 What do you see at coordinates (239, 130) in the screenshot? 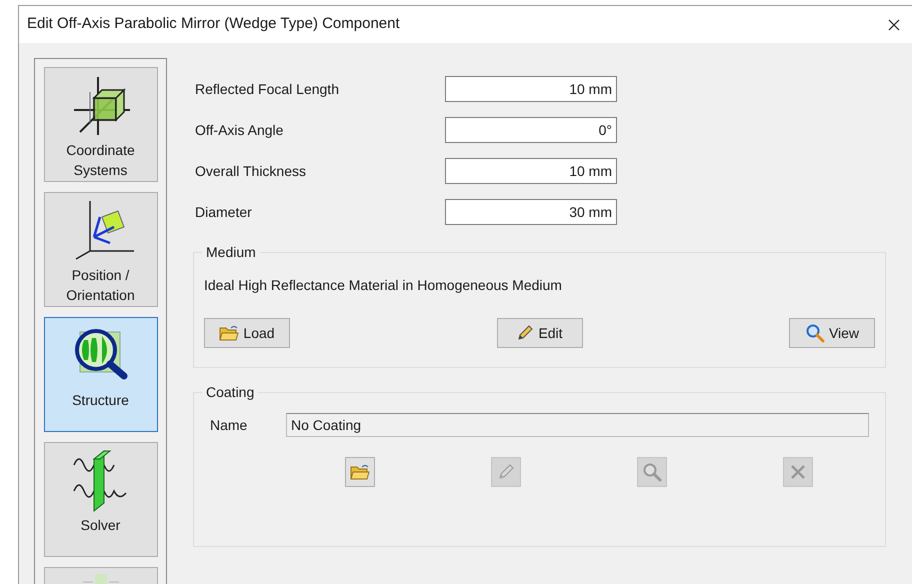
I see `field-label: Off-Axis Angle` at bounding box center [239, 130].